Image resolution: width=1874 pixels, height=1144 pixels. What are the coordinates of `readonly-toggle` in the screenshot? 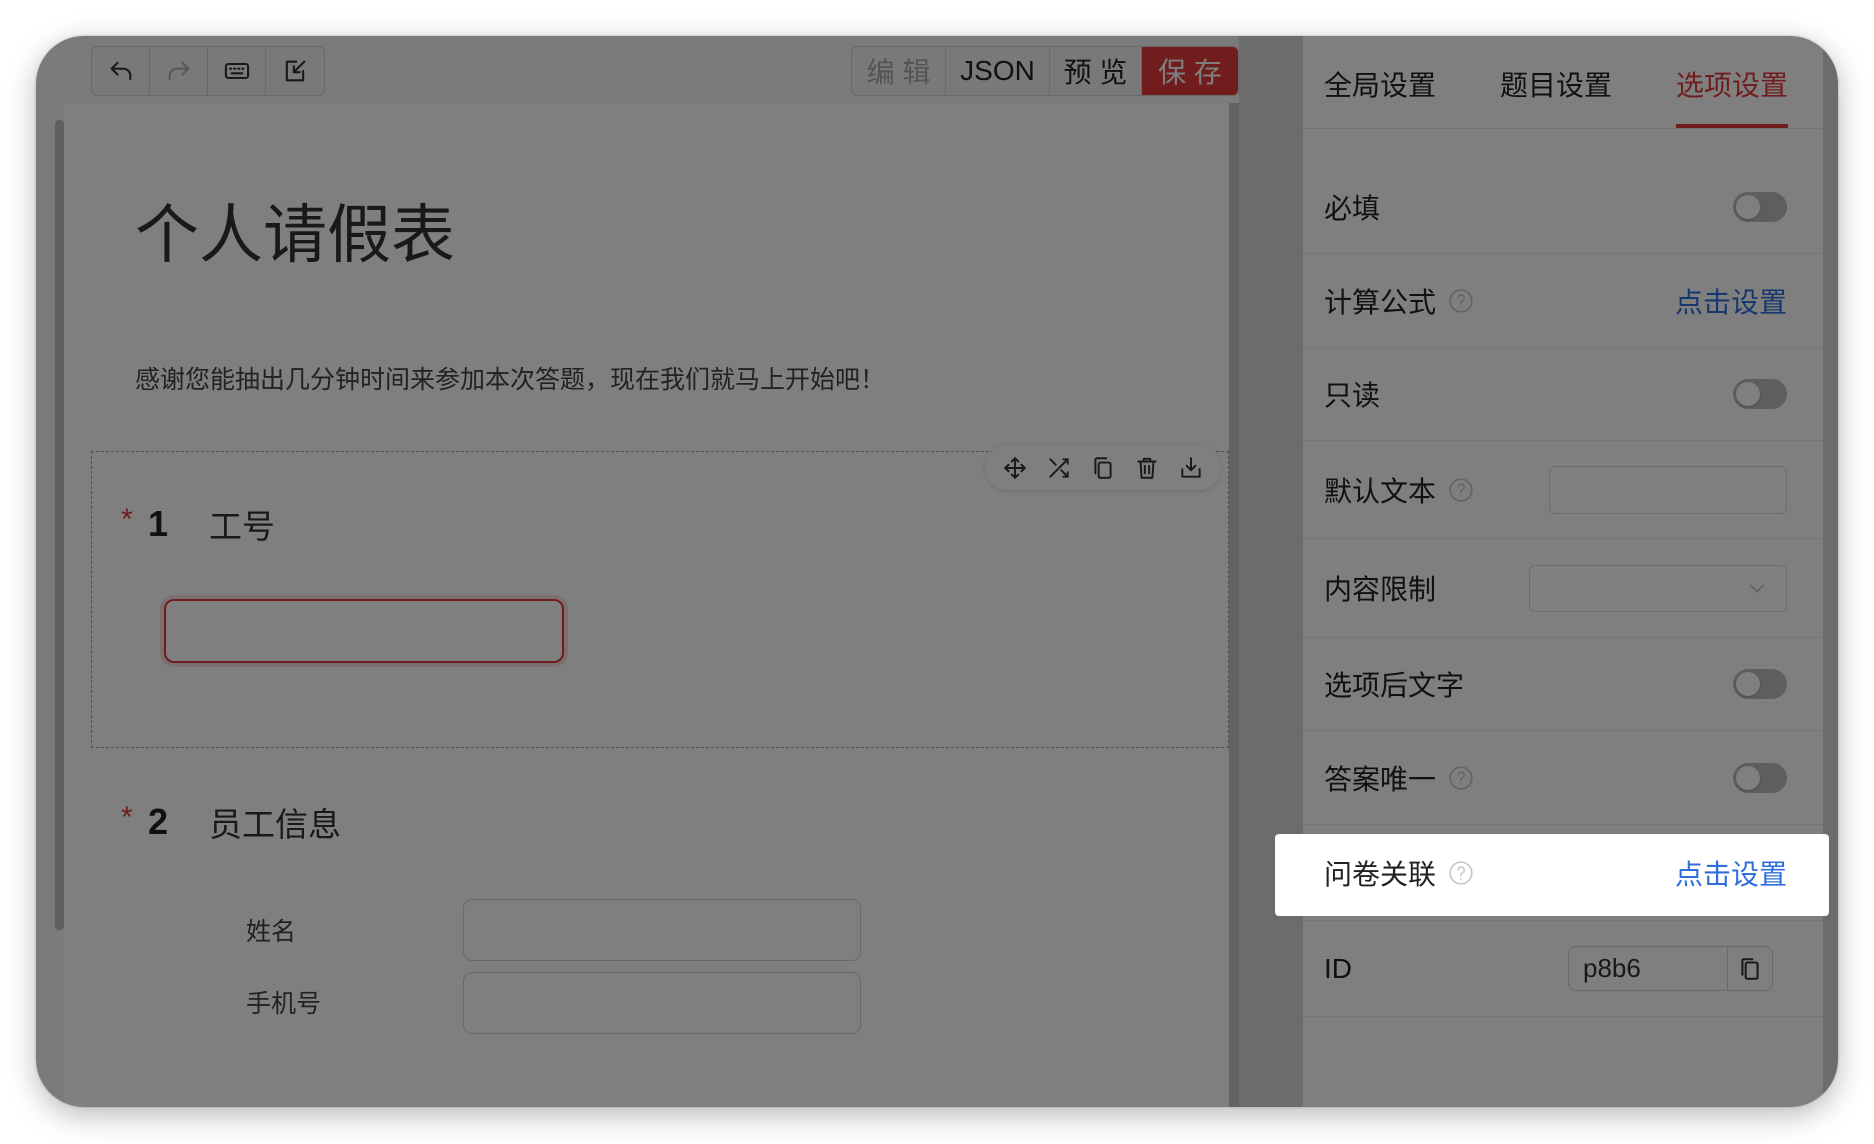 It's located at (1760, 394).